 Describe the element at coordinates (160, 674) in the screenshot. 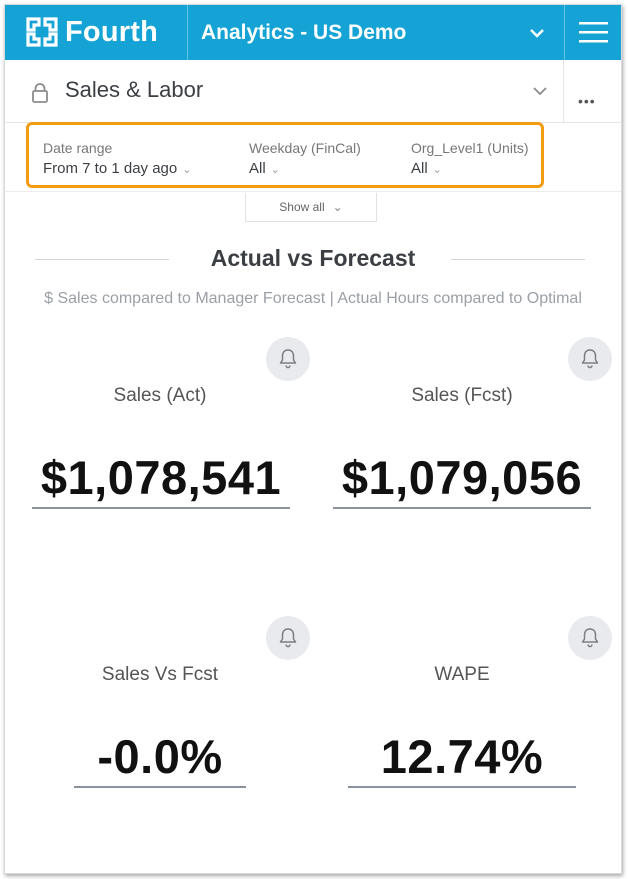

I see `kpi-label: Sales Vs Fcst` at that location.